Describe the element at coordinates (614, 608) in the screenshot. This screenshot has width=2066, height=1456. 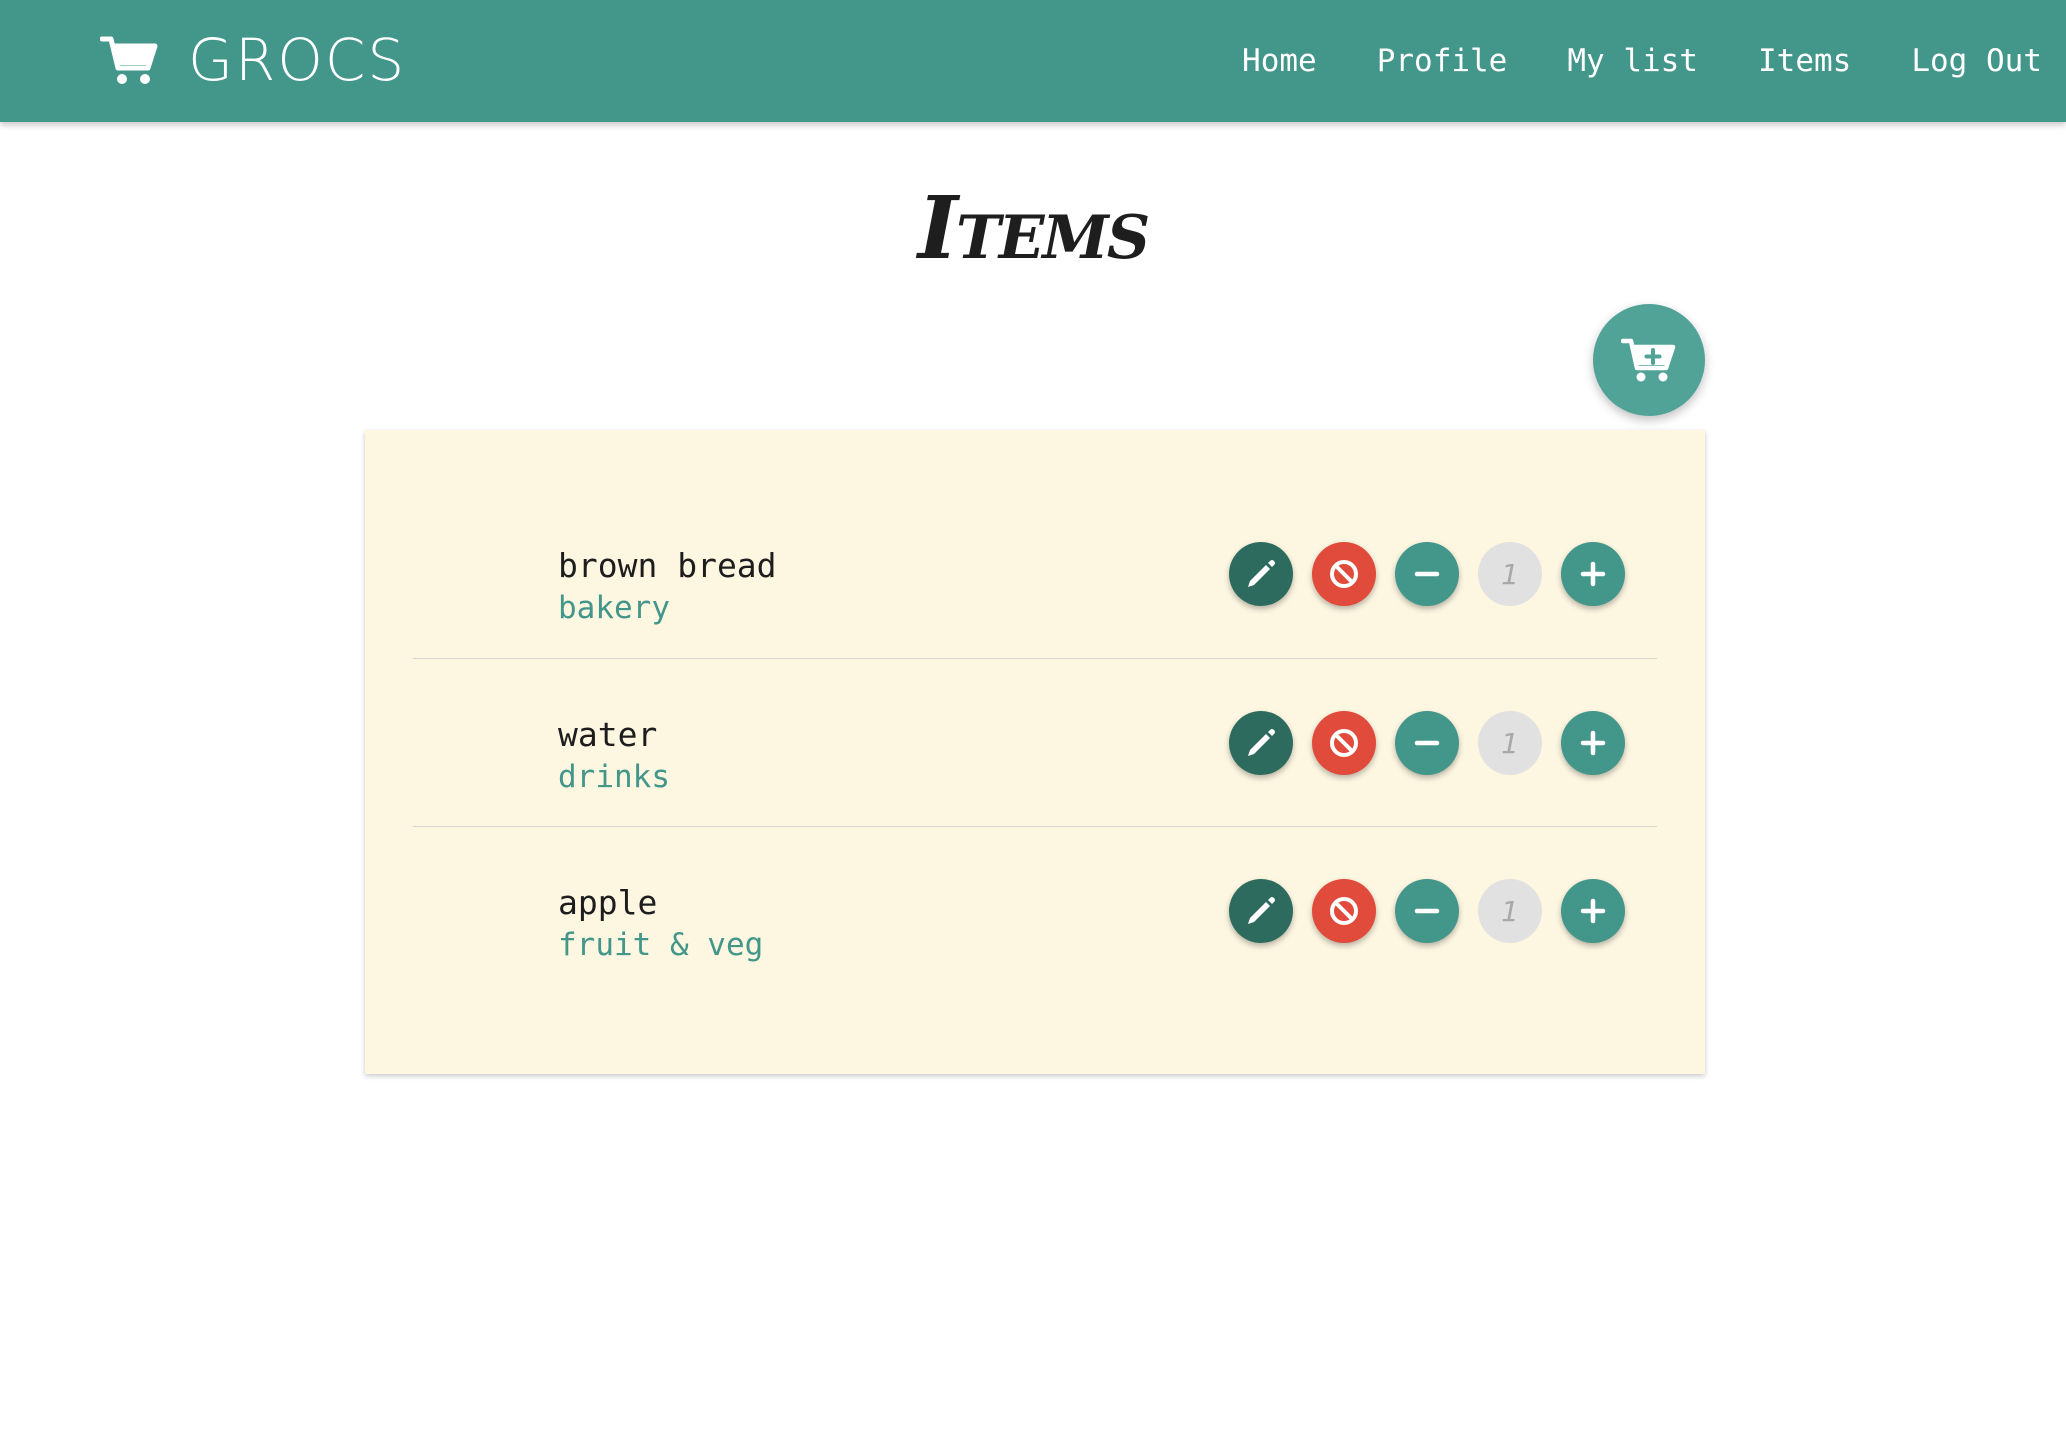
I see `item-category: bakery` at that location.